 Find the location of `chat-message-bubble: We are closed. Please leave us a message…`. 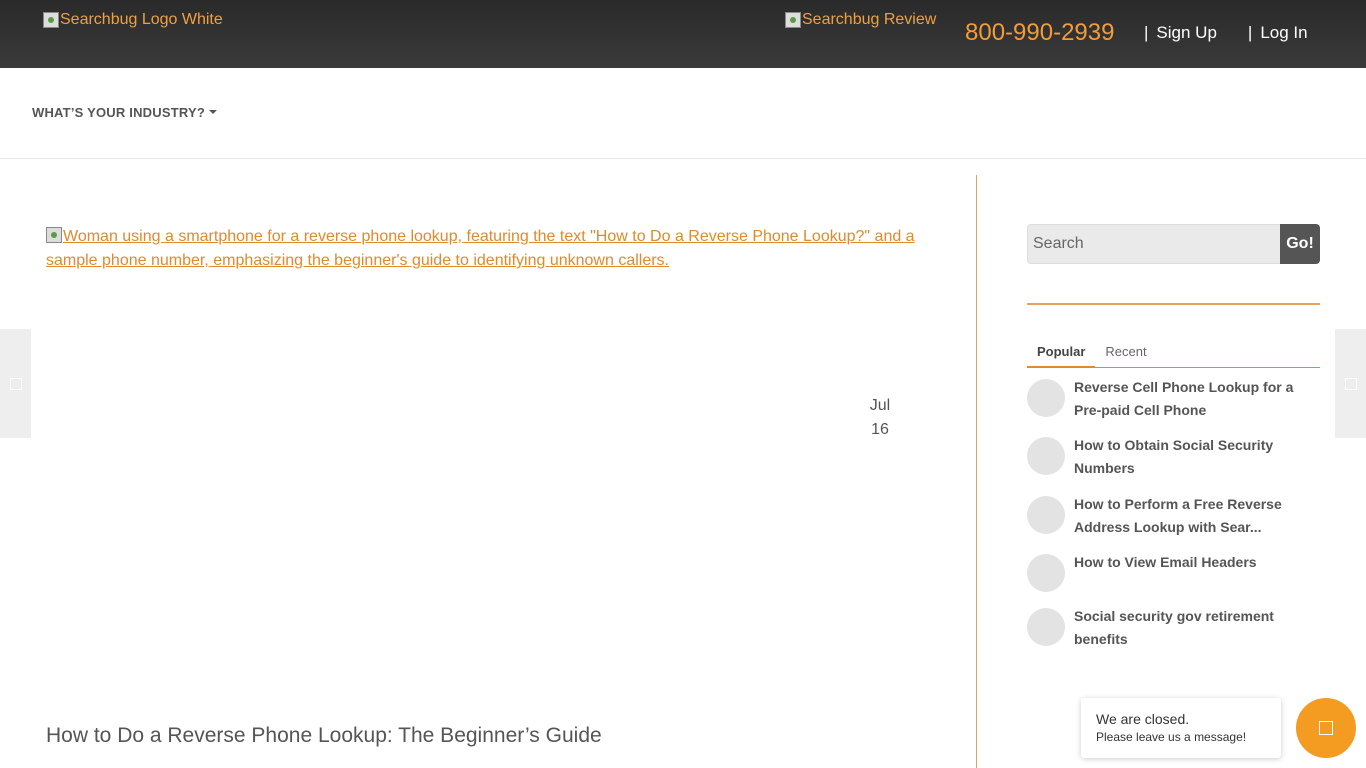

chat-message-bubble: We are closed. Please leave us a message… is located at coordinates (1181, 728).